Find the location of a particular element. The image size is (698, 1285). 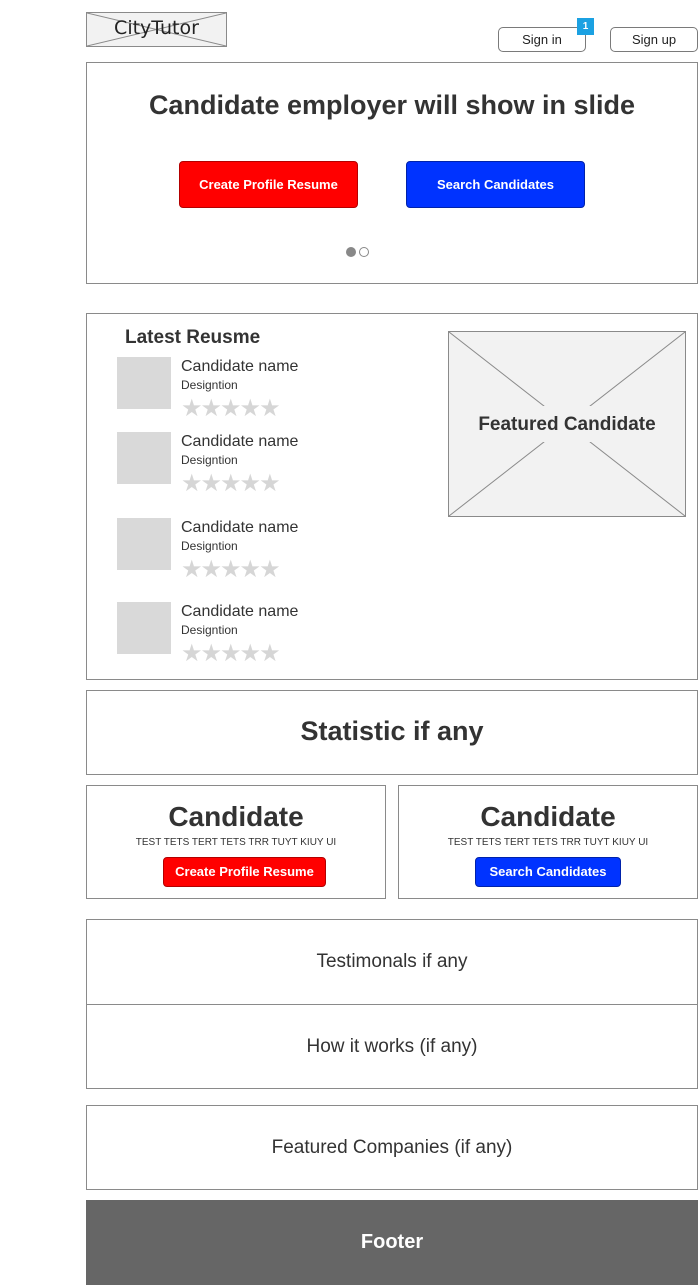

testimonials-title: Testimonals if any is located at coordinates (392, 961).